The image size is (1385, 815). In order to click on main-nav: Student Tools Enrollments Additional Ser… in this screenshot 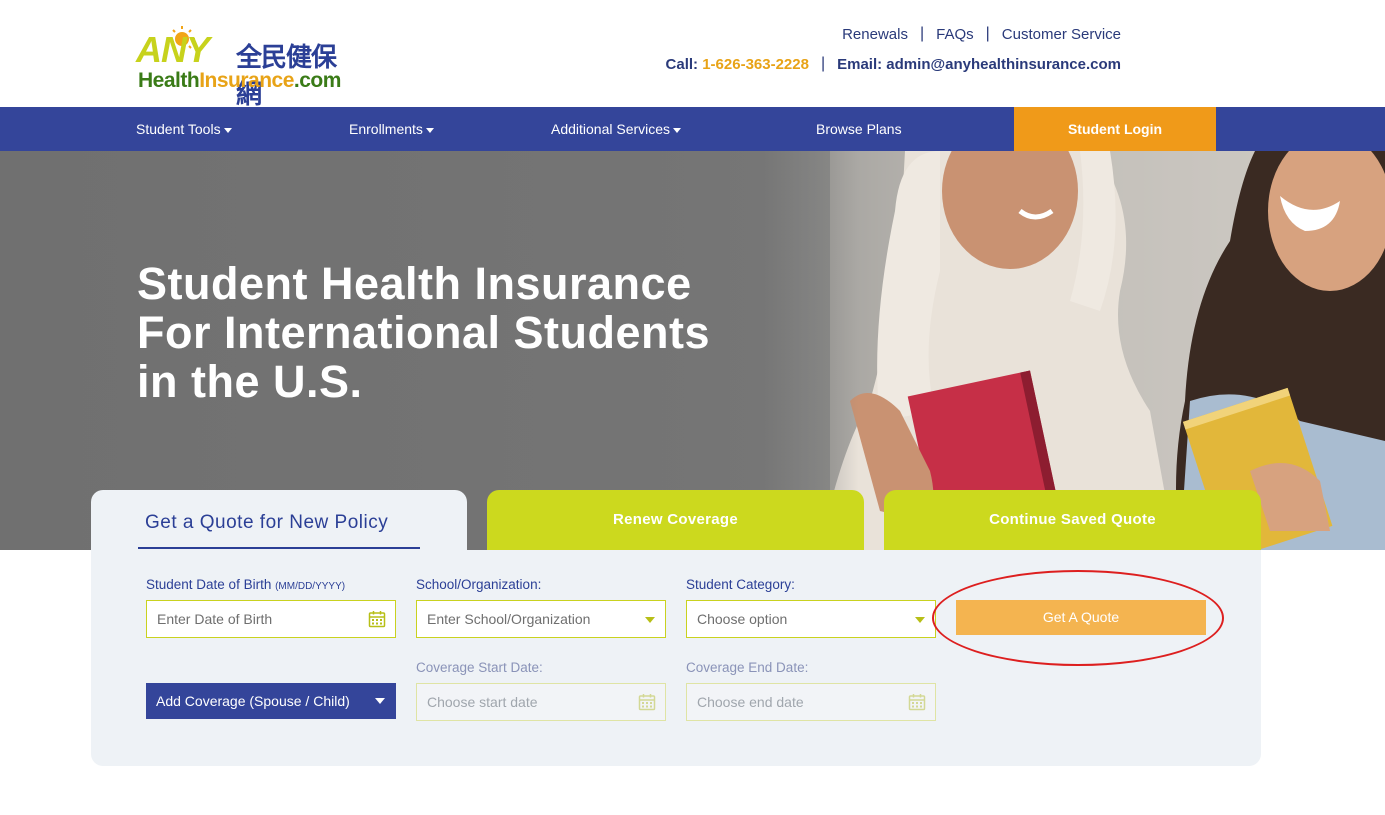, I will do `click(692, 129)`.